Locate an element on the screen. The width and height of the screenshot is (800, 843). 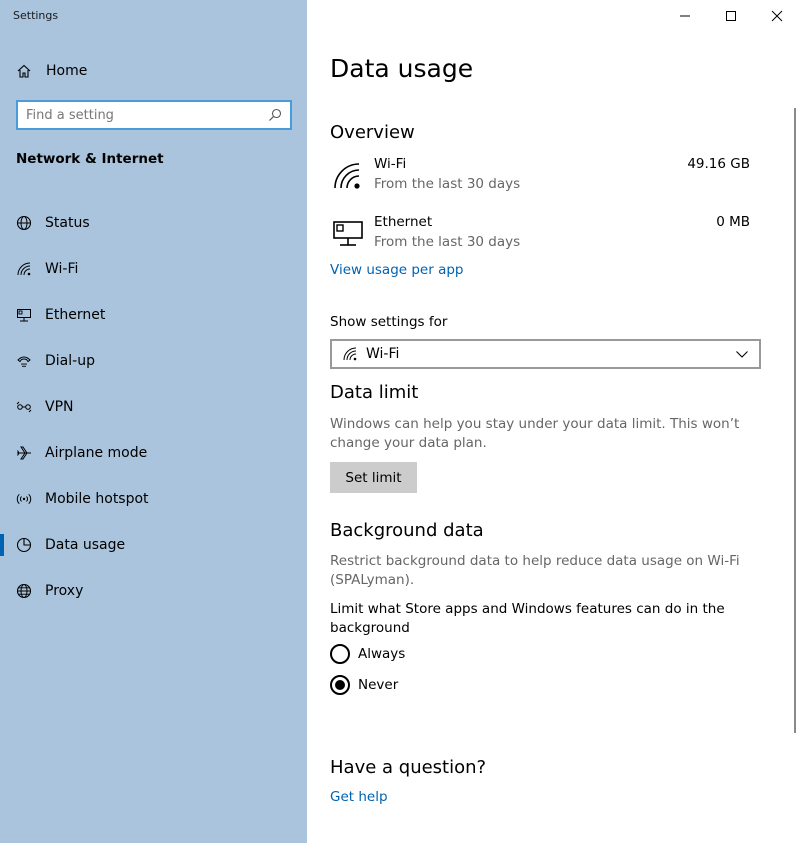
page-title: Data usage is located at coordinates (402, 68).